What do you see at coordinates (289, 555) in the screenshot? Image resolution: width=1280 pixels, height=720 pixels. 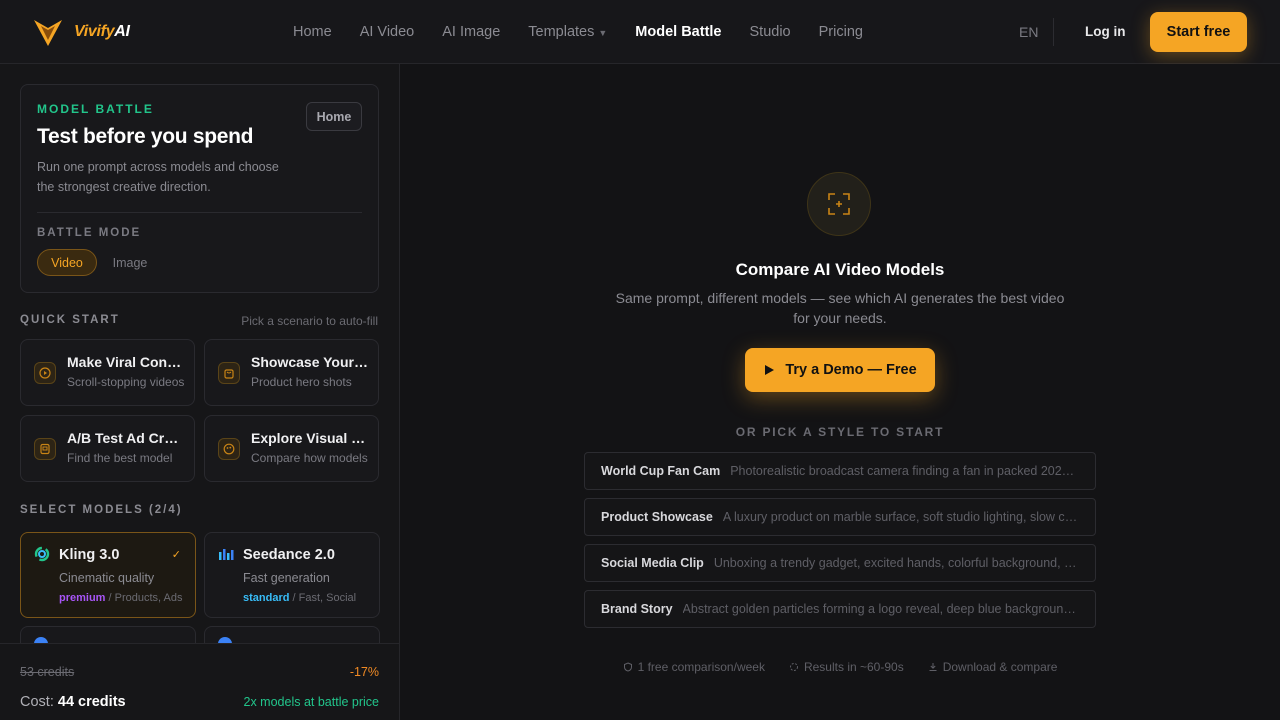 I see `model-name: Seedance 2.0` at bounding box center [289, 555].